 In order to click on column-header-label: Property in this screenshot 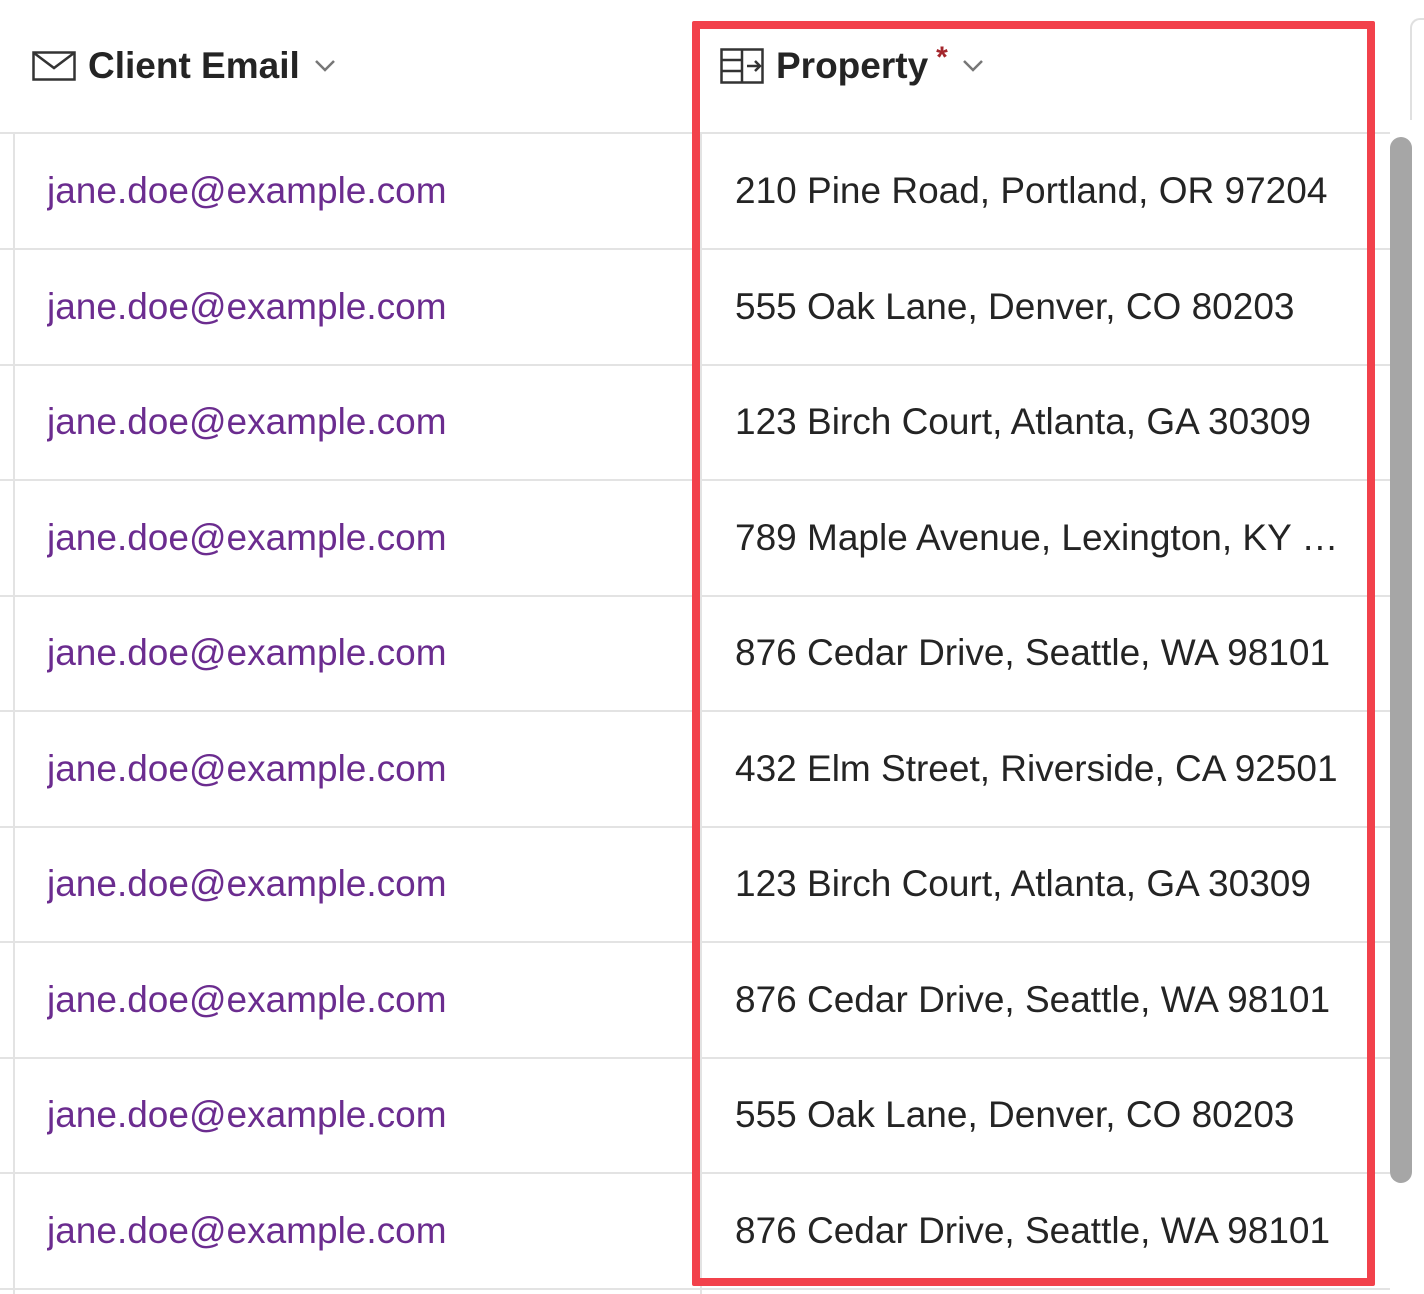, I will do `click(852, 65)`.